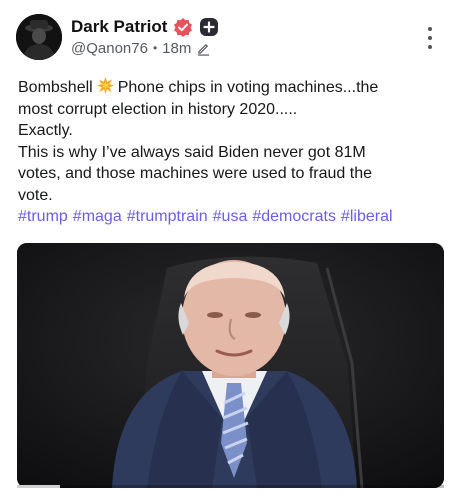 This screenshot has height=500, width=461. I want to click on plus-badge-icon, so click(209, 27).